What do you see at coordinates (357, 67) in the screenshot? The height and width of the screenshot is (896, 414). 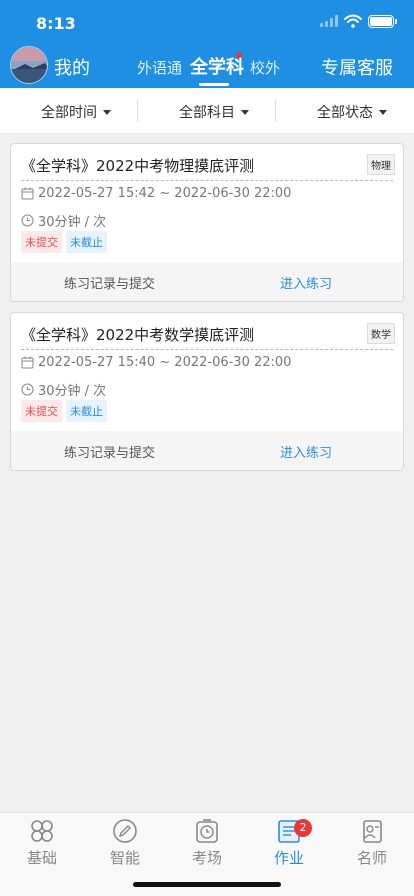 I see `customer-service-button: 专属客服` at bounding box center [357, 67].